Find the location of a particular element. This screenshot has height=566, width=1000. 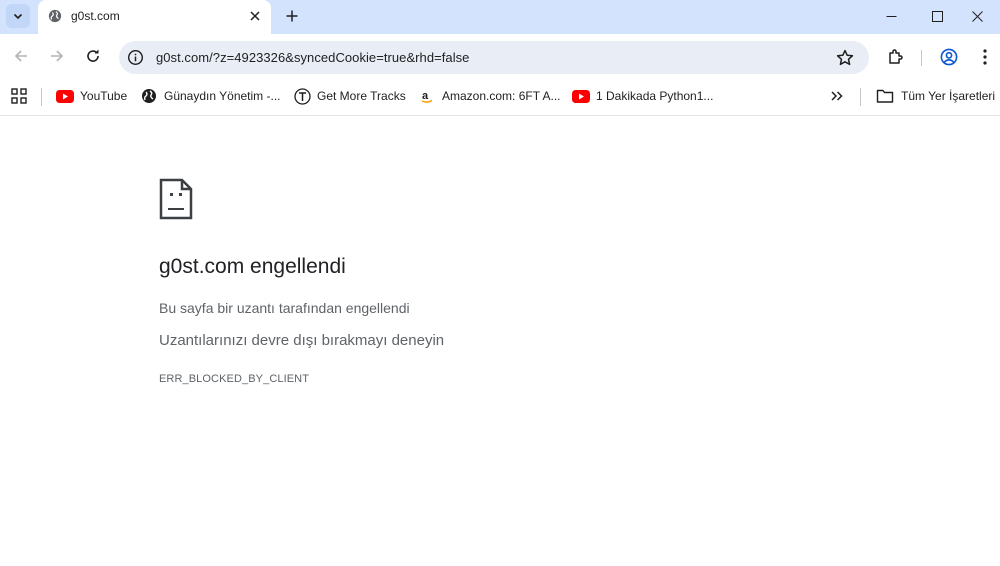

chevron-down-icon is located at coordinates (18, 16).